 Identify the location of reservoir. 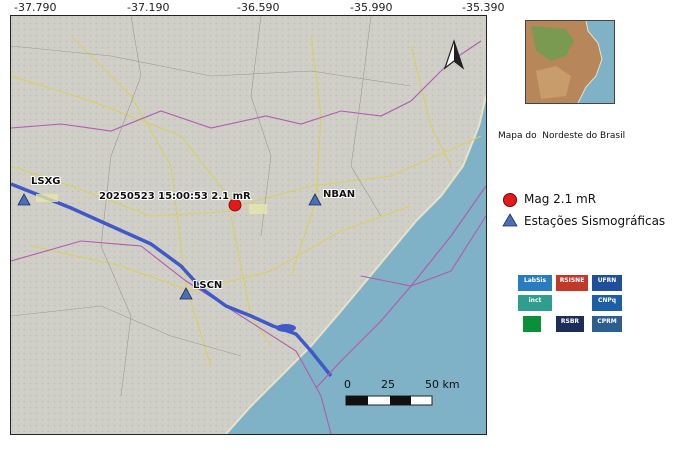
(286, 328).